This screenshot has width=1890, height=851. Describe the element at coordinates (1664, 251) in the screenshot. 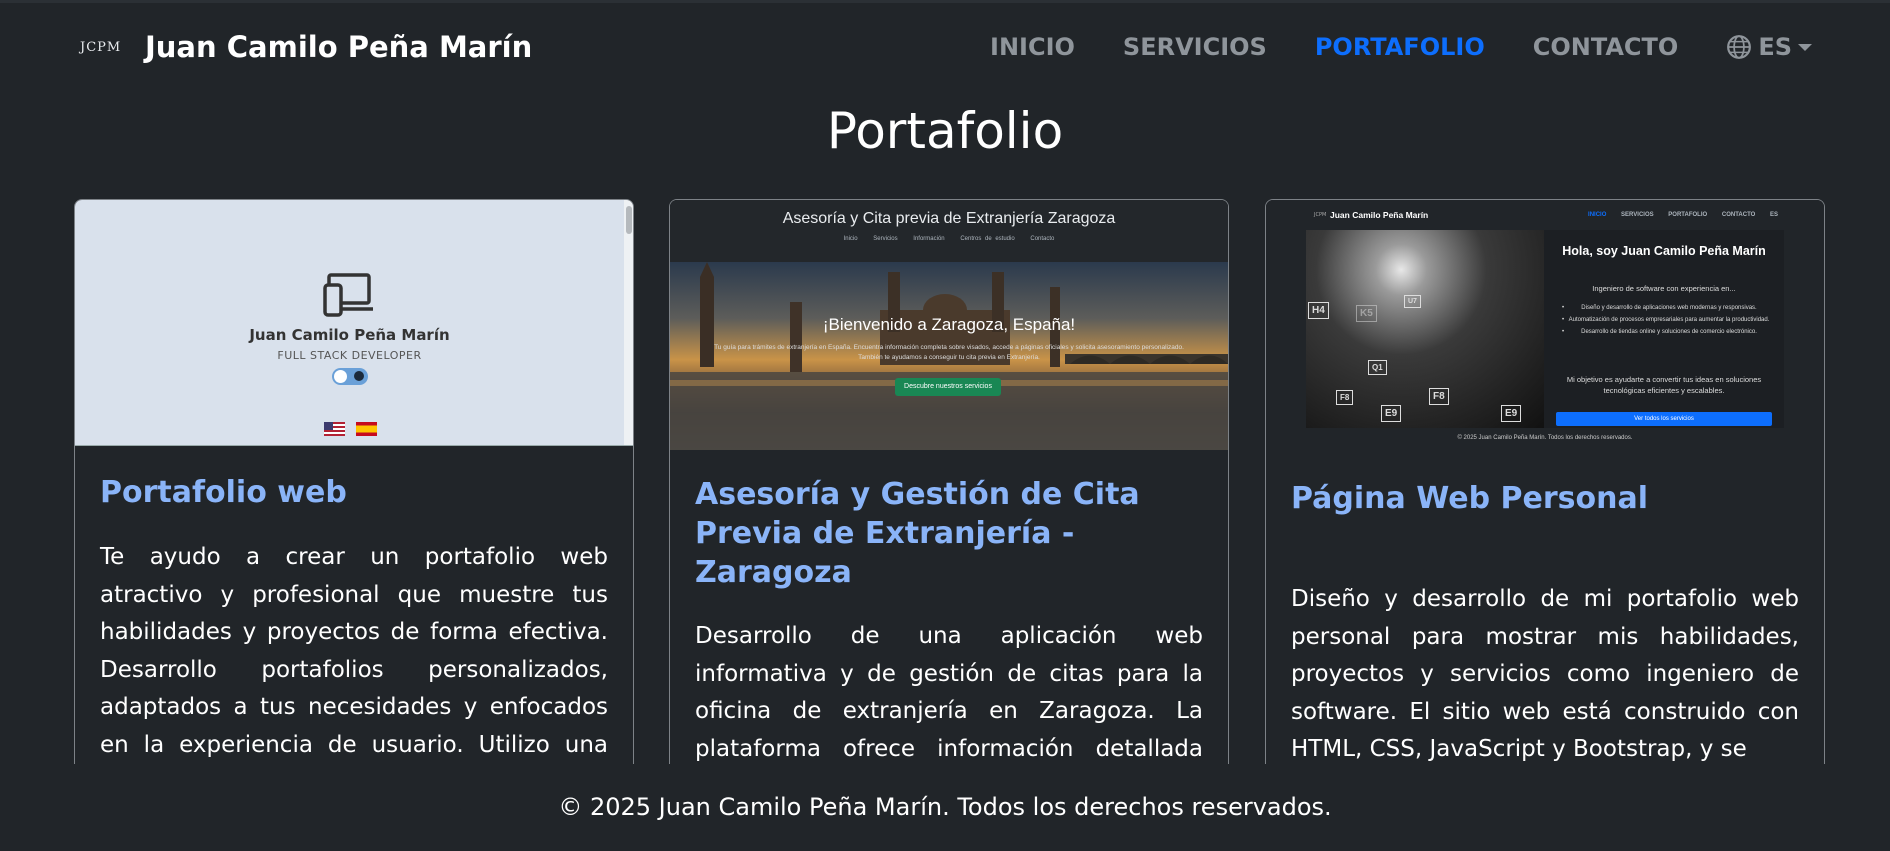

I see `preview-heading: Hola, soy Juan Camilo Peña Marín` at that location.